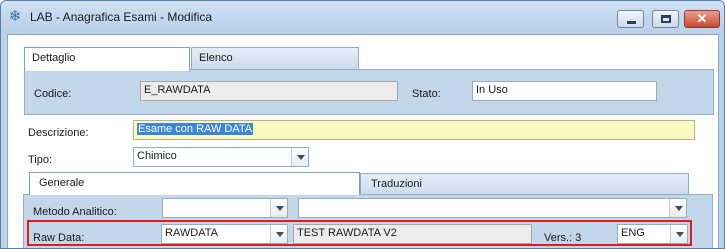 This screenshot has width=725, height=249. Describe the element at coordinates (75, 212) in the screenshot. I see `metodo-label: Metodo Analitico:` at that location.